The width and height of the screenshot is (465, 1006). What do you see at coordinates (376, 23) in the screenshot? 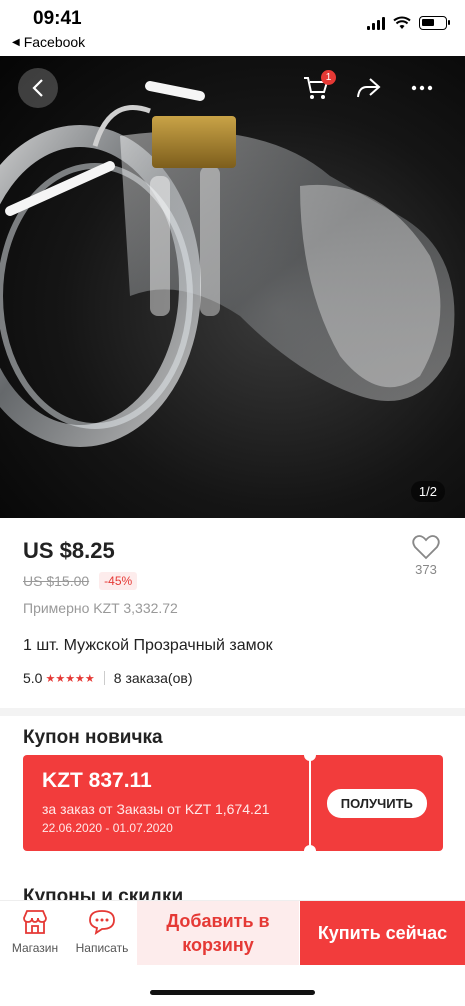
I see `signal-icon` at bounding box center [376, 23].